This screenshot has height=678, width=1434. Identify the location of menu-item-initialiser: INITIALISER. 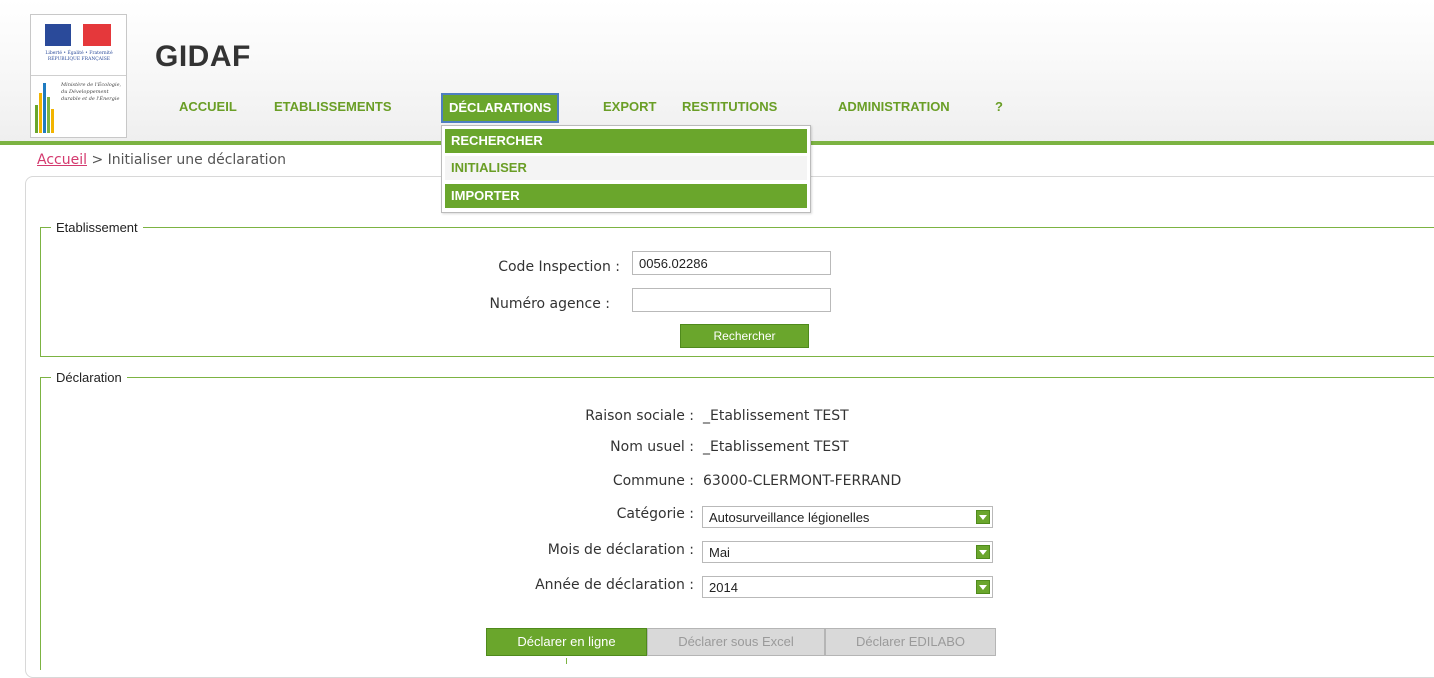
(626, 168).